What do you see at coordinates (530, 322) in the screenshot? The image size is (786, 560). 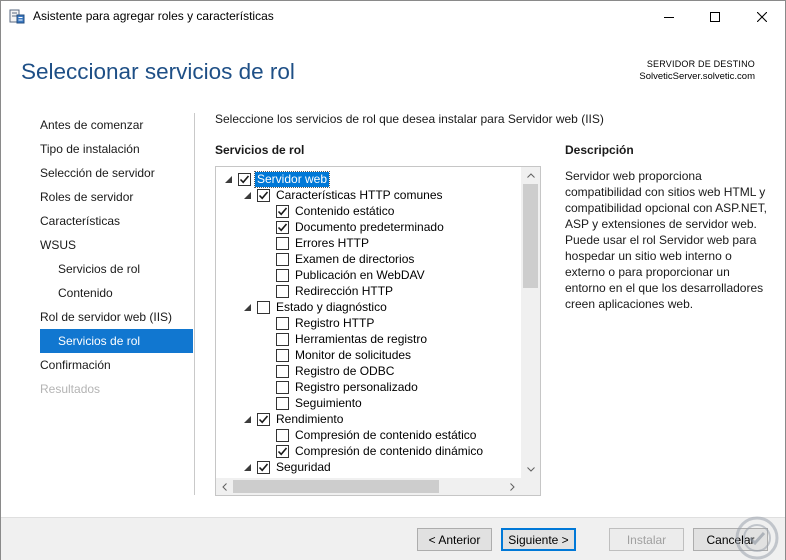 I see `vertical-scrollbar` at bounding box center [530, 322].